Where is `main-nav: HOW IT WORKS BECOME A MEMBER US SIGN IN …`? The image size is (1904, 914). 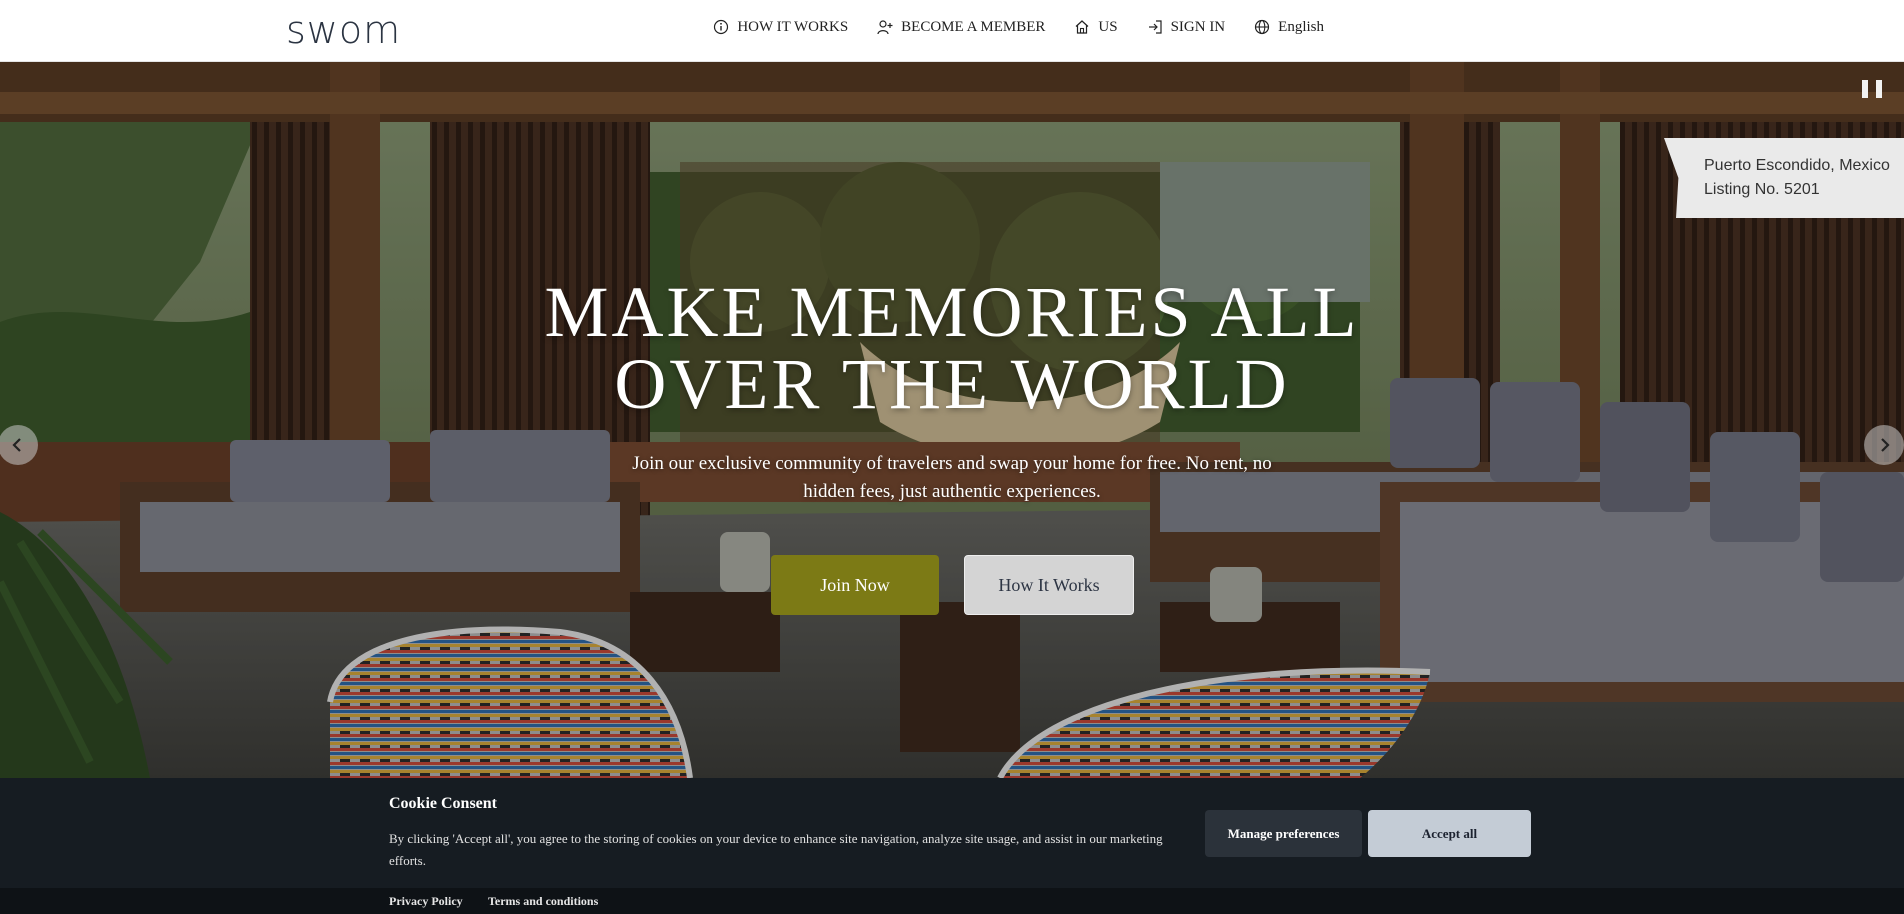 main-nav: HOW IT WORKS BECOME A MEMBER US SIGN IN … is located at coordinates (1018, 27).